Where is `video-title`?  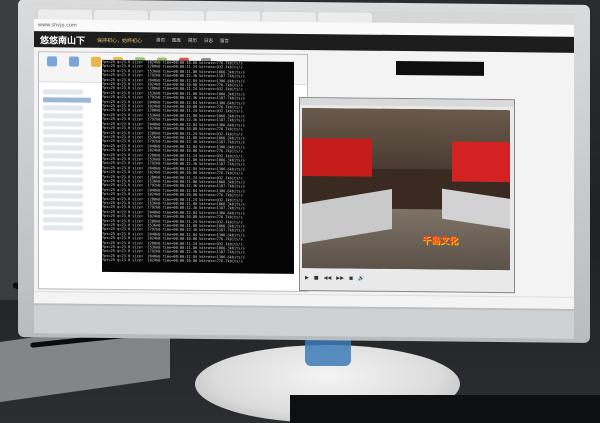
video-title is located at coordinates (407, 102).